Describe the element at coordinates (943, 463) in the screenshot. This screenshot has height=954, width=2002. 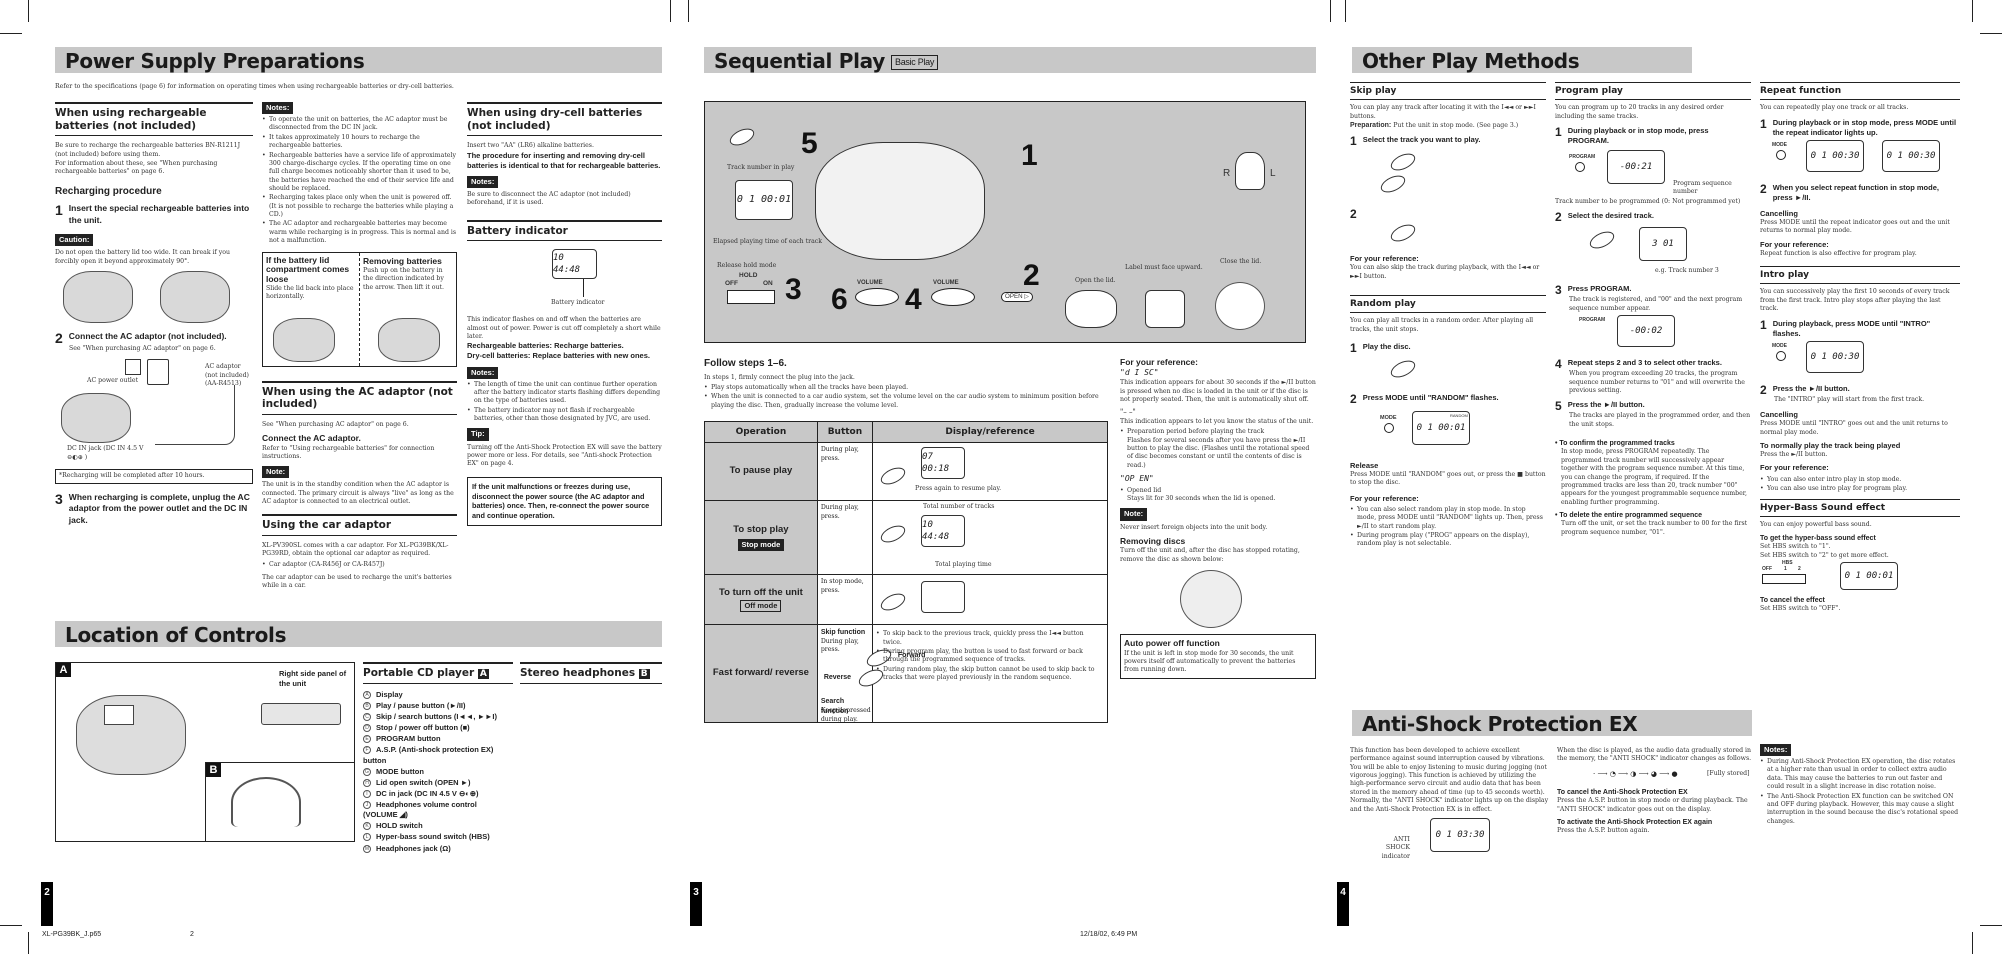
I see `pause-lcd: 07 00:18` at that location.